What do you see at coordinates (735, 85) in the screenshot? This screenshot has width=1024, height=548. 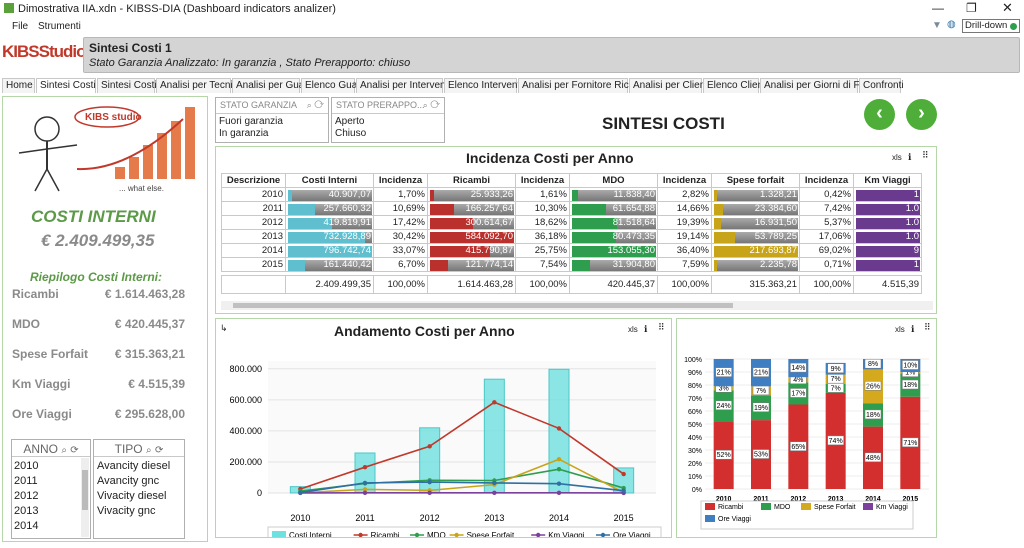 I see `tab-10: Elenco Clienti` at bounding box center [735, 85].